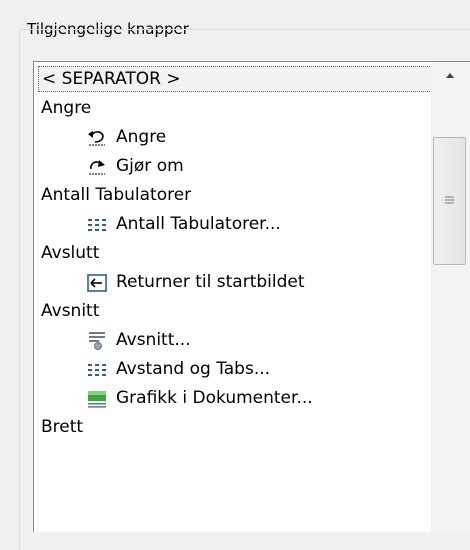 Image resolution: width=470 pixels, height=550 pixels. I want to click on scroll-thumb, so click(449, 201).